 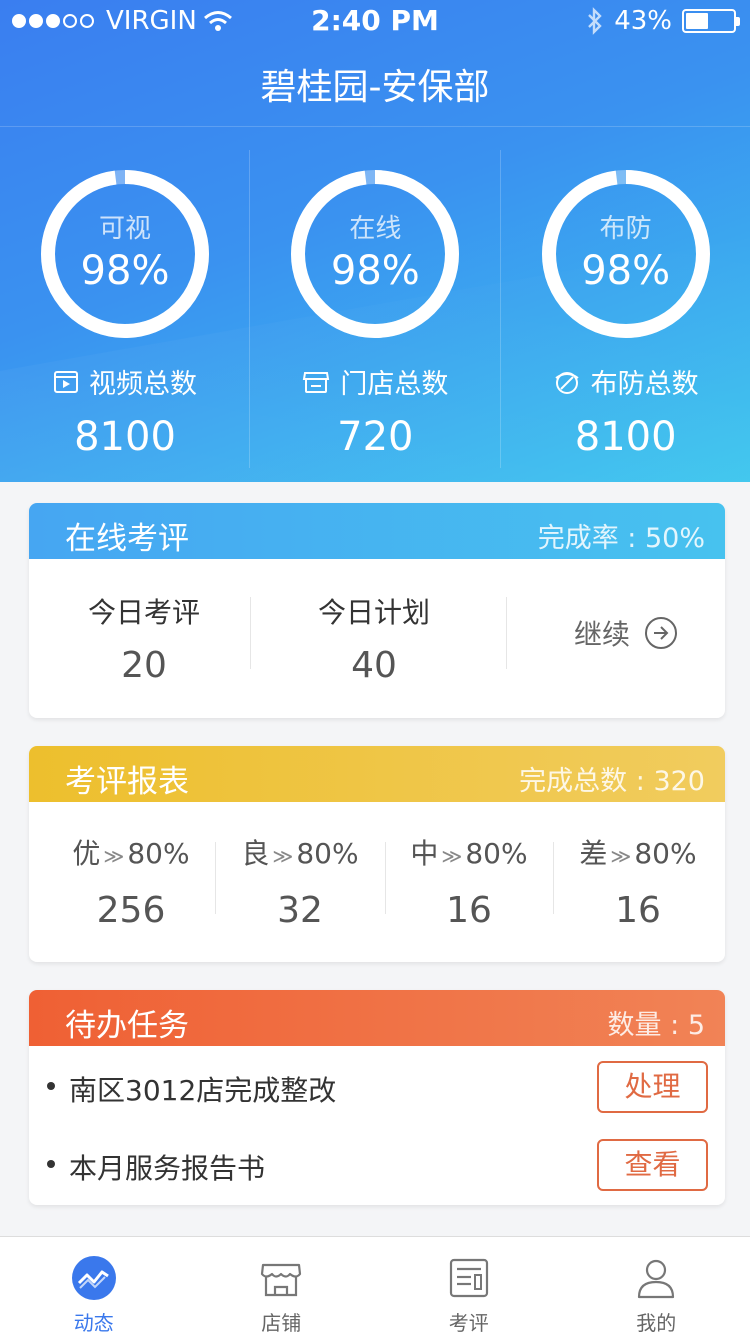 What do you see at coordinates (127, 782) in the screenshot?
I see `card-title: 考评报表` at bounding box center [127, 782].